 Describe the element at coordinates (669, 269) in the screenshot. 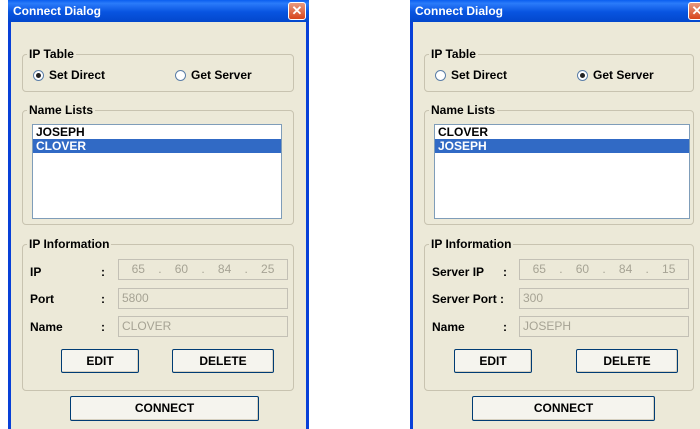

I see `ip-octet-4: 15` at that location.